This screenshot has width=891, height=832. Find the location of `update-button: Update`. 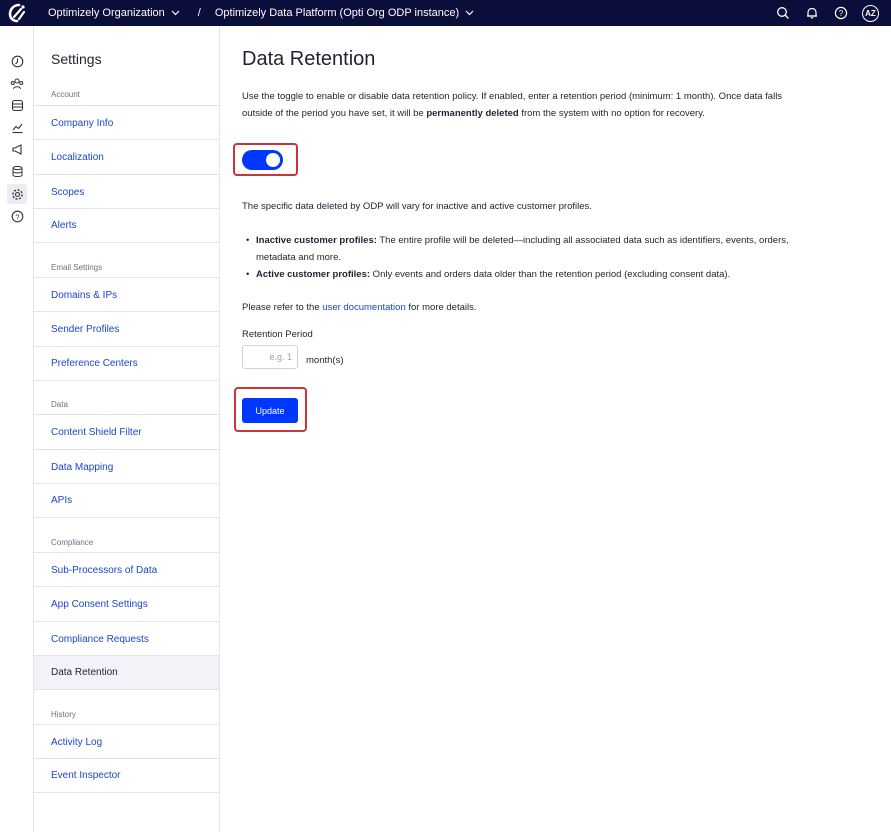

update-button: Update is located at coordinates (270, 410).